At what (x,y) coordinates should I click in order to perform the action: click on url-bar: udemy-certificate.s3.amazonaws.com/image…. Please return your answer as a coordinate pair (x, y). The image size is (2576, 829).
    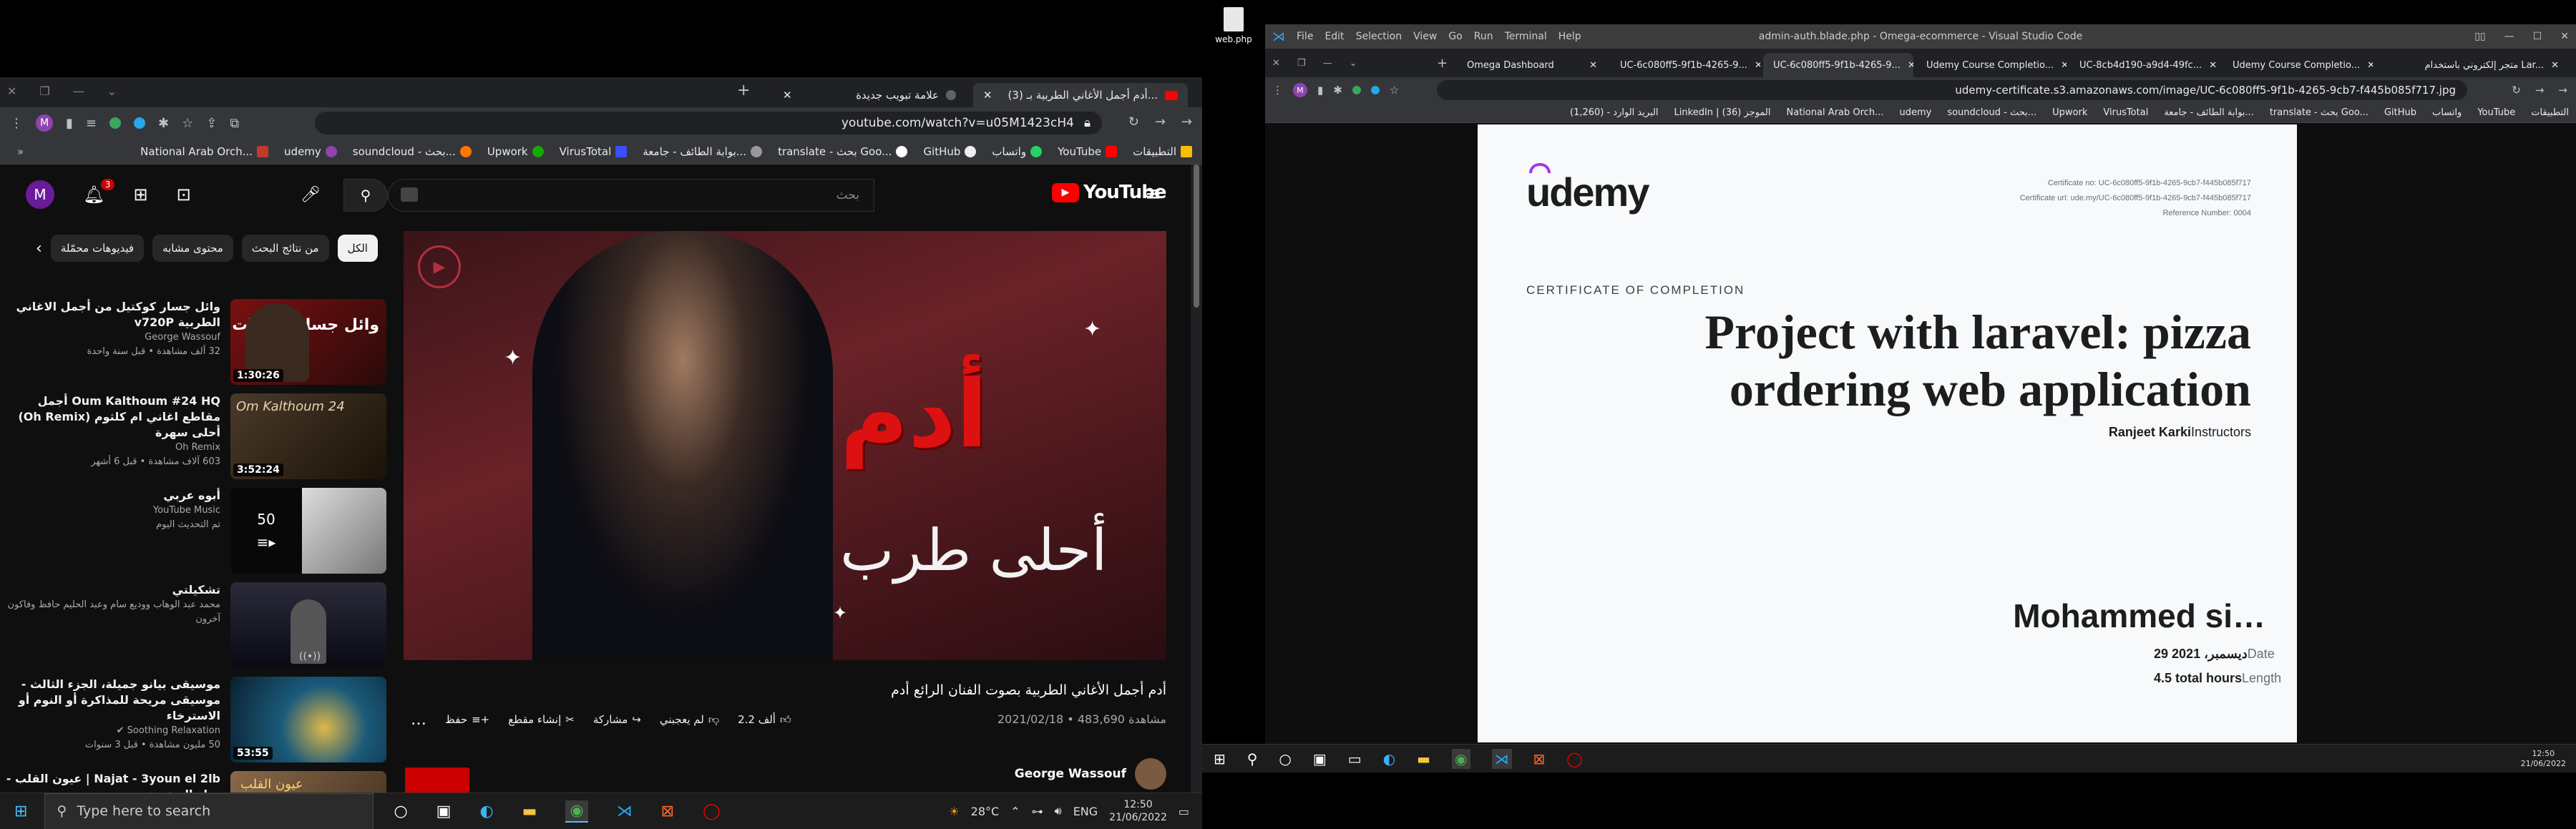
    Looking at the image, I should click on (1952, 90).